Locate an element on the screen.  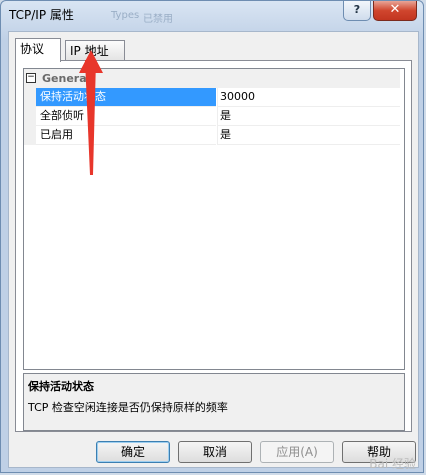
description-text: TCP 检查空闲连接是否仍保持原样的频率 is located at coordinates (128, 407).